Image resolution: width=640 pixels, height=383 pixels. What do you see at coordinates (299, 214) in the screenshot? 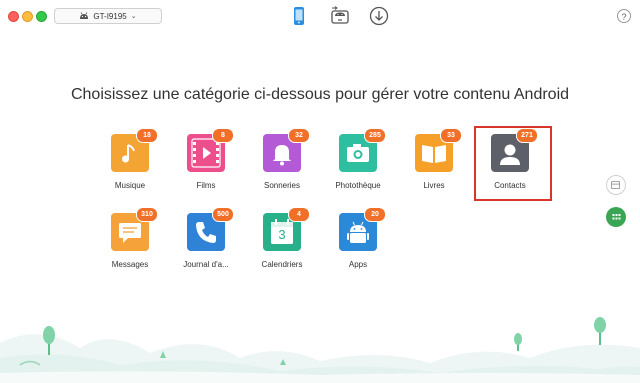
I see `count-badge: 4` at bounding box center [299, 214].